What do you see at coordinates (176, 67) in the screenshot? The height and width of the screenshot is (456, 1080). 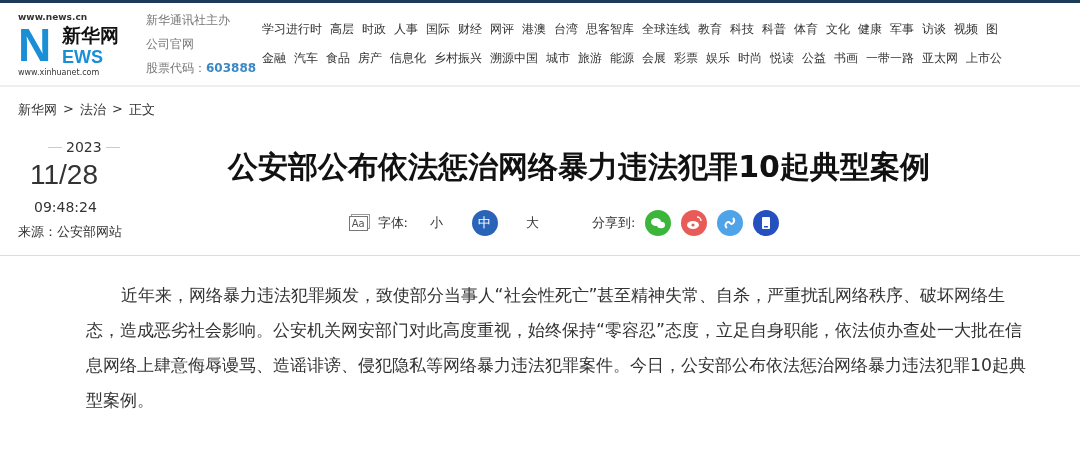 I see `stock-label: 股票代码：` at bounding box center [176, 67].